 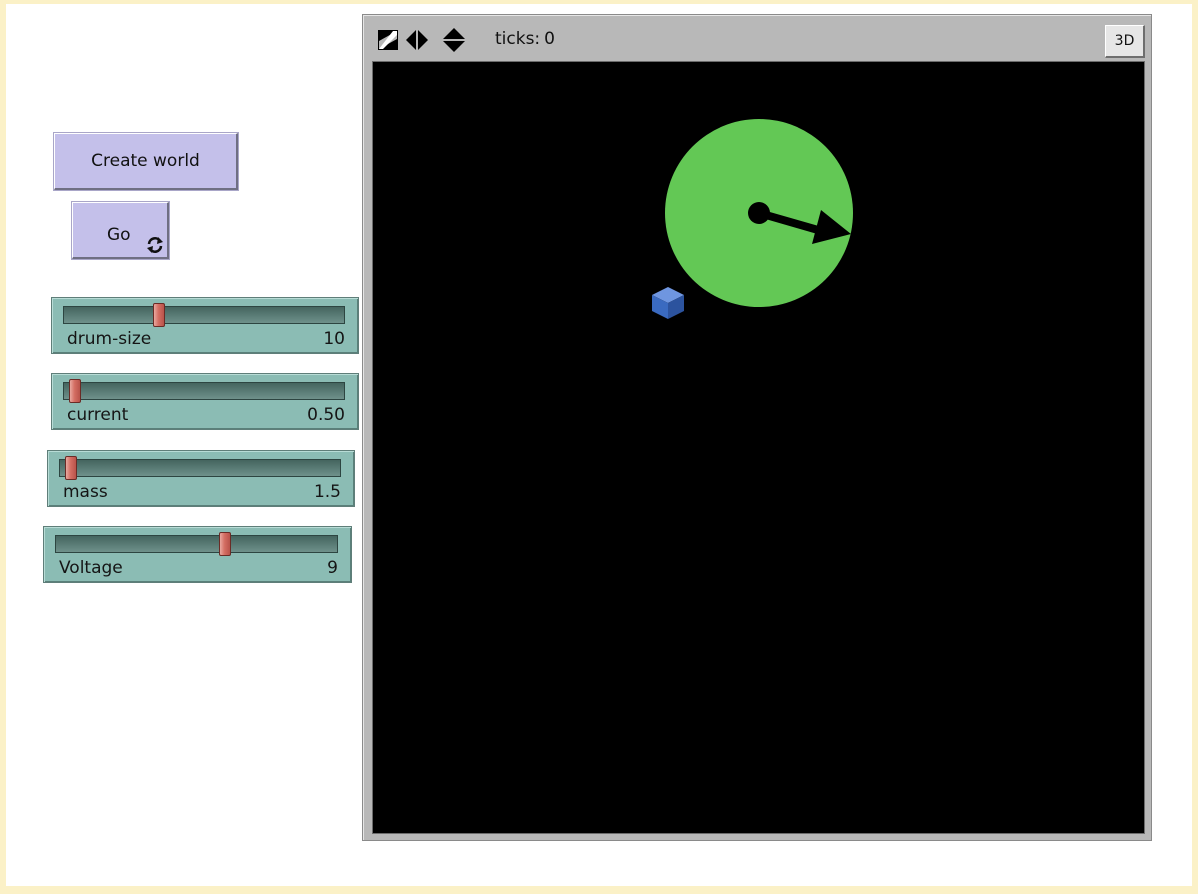 I want to click on world-svg, so click(x=752, y=219).